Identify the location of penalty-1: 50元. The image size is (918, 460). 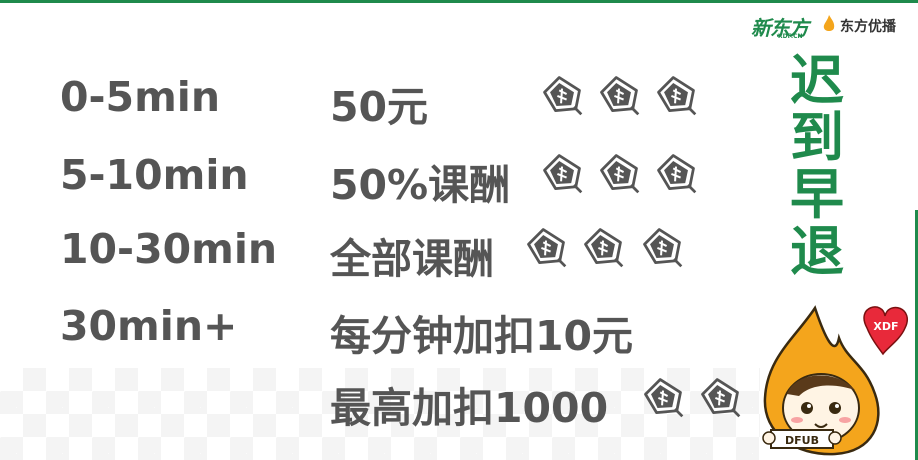
(379, 107).